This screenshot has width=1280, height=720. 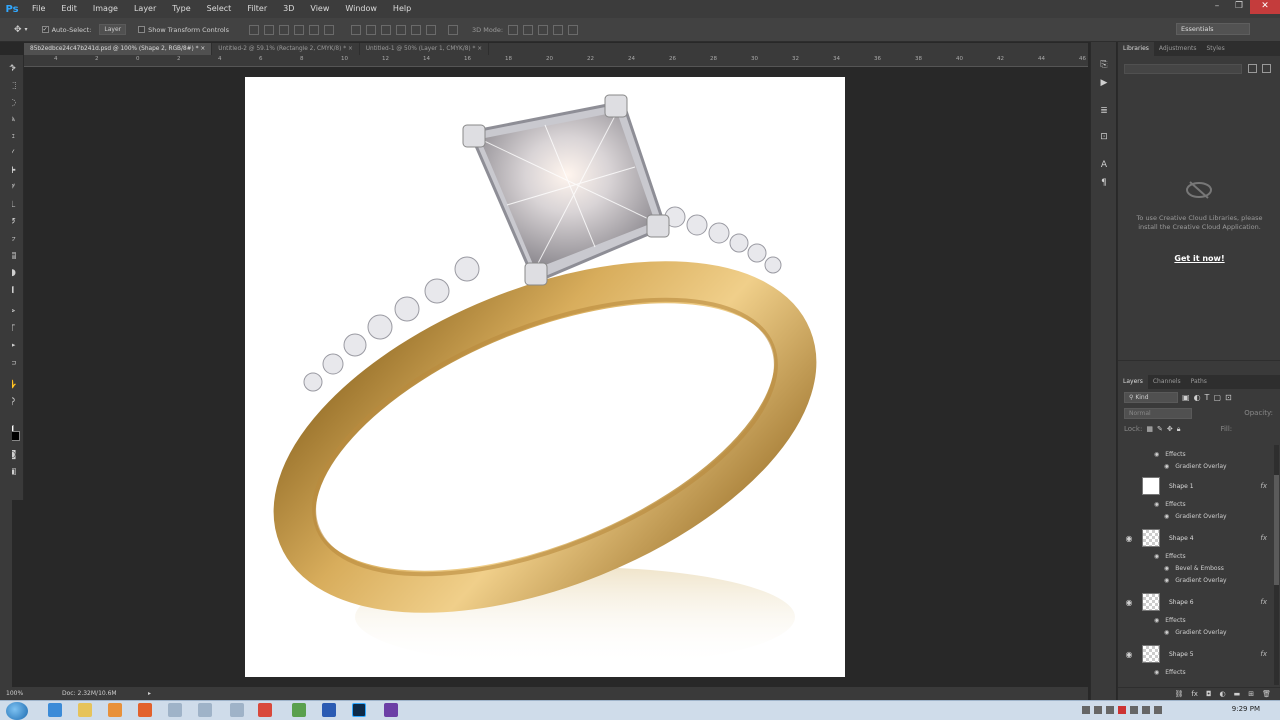 I want to click on tab-styles: Styles, so click(x=1216, y=49).